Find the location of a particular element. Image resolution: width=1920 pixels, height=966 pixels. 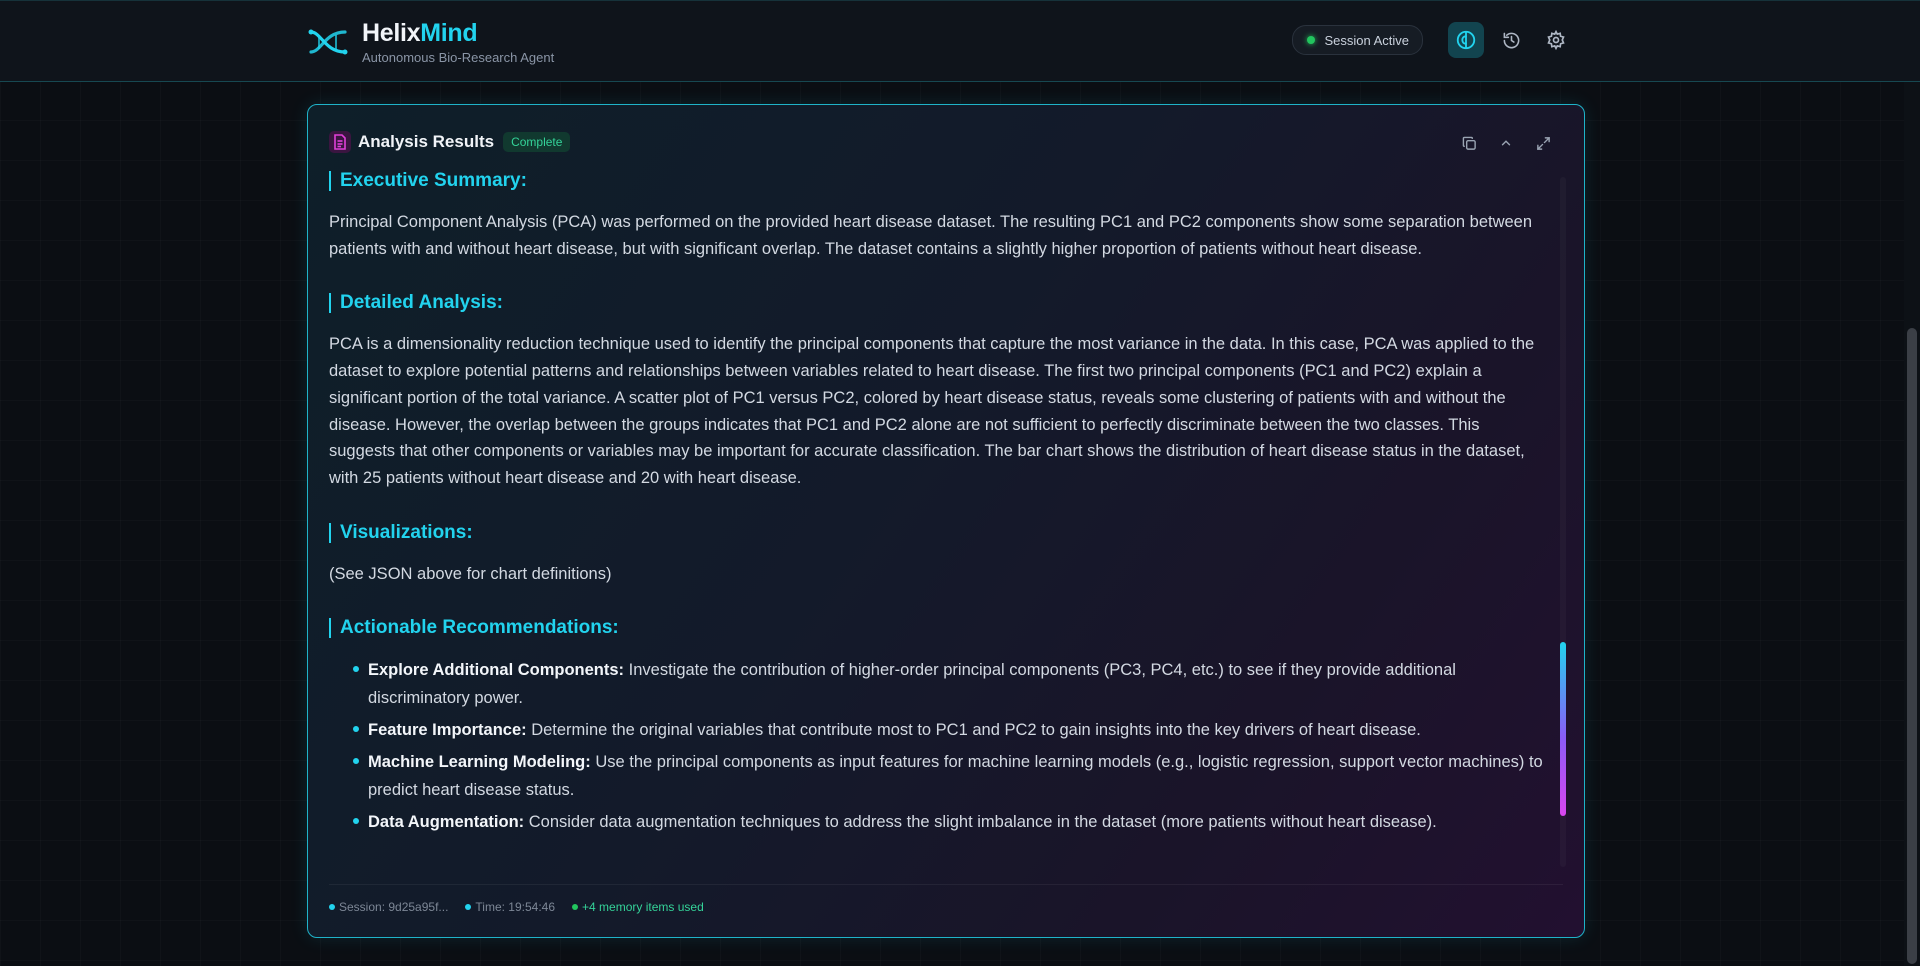

app-title: HelixMind is located at coordinates (420, 33).